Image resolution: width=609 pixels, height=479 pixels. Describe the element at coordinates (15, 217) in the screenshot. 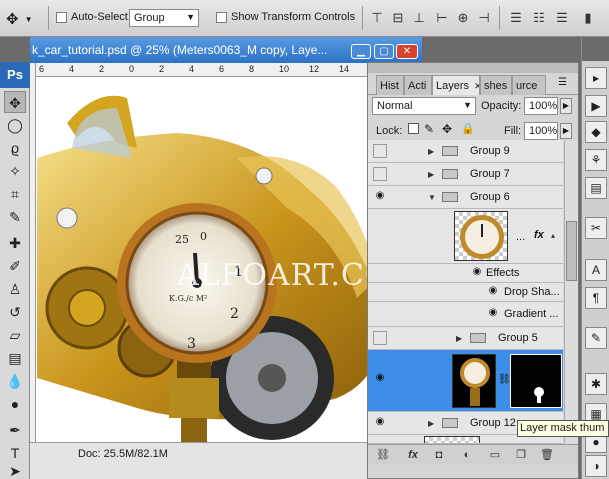

I see `eyedropper-icon: ✎` at that location.